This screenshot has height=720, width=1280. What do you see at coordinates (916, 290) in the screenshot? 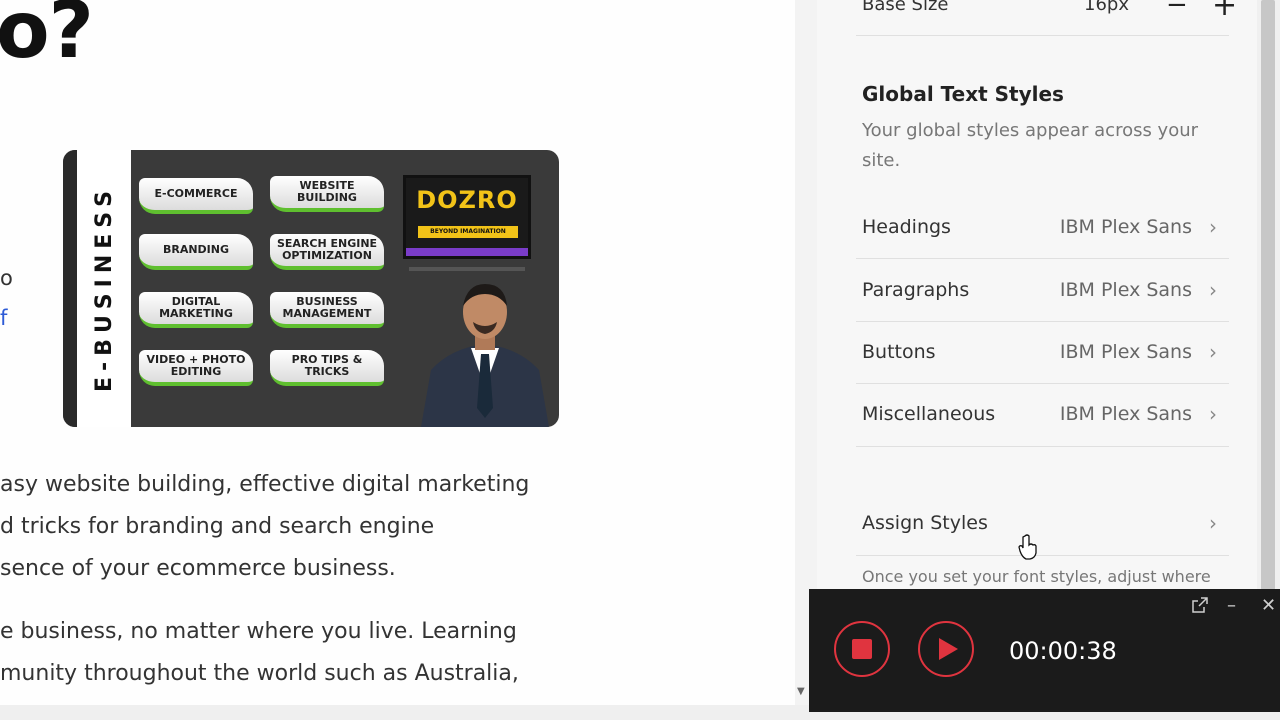
I see `style-name: Paragraphs` at bounding box center [916, 290].